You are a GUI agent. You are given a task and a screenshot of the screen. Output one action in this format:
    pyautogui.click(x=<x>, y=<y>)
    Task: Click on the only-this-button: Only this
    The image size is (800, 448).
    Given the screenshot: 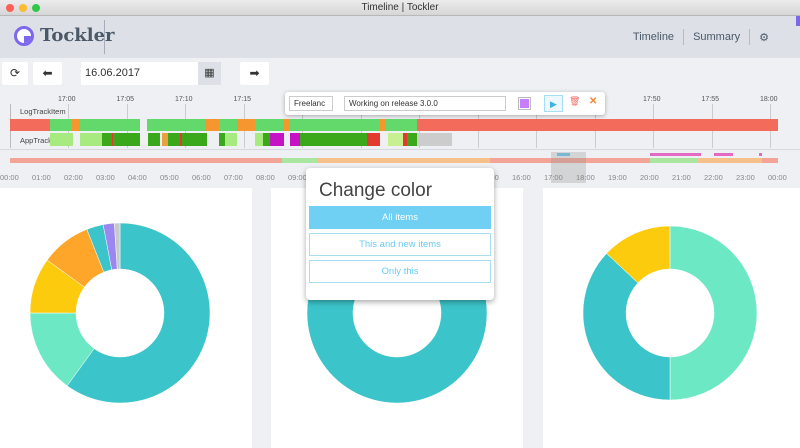 What is the action you would take?
    pyautogui.click(x=400, y=271)
    